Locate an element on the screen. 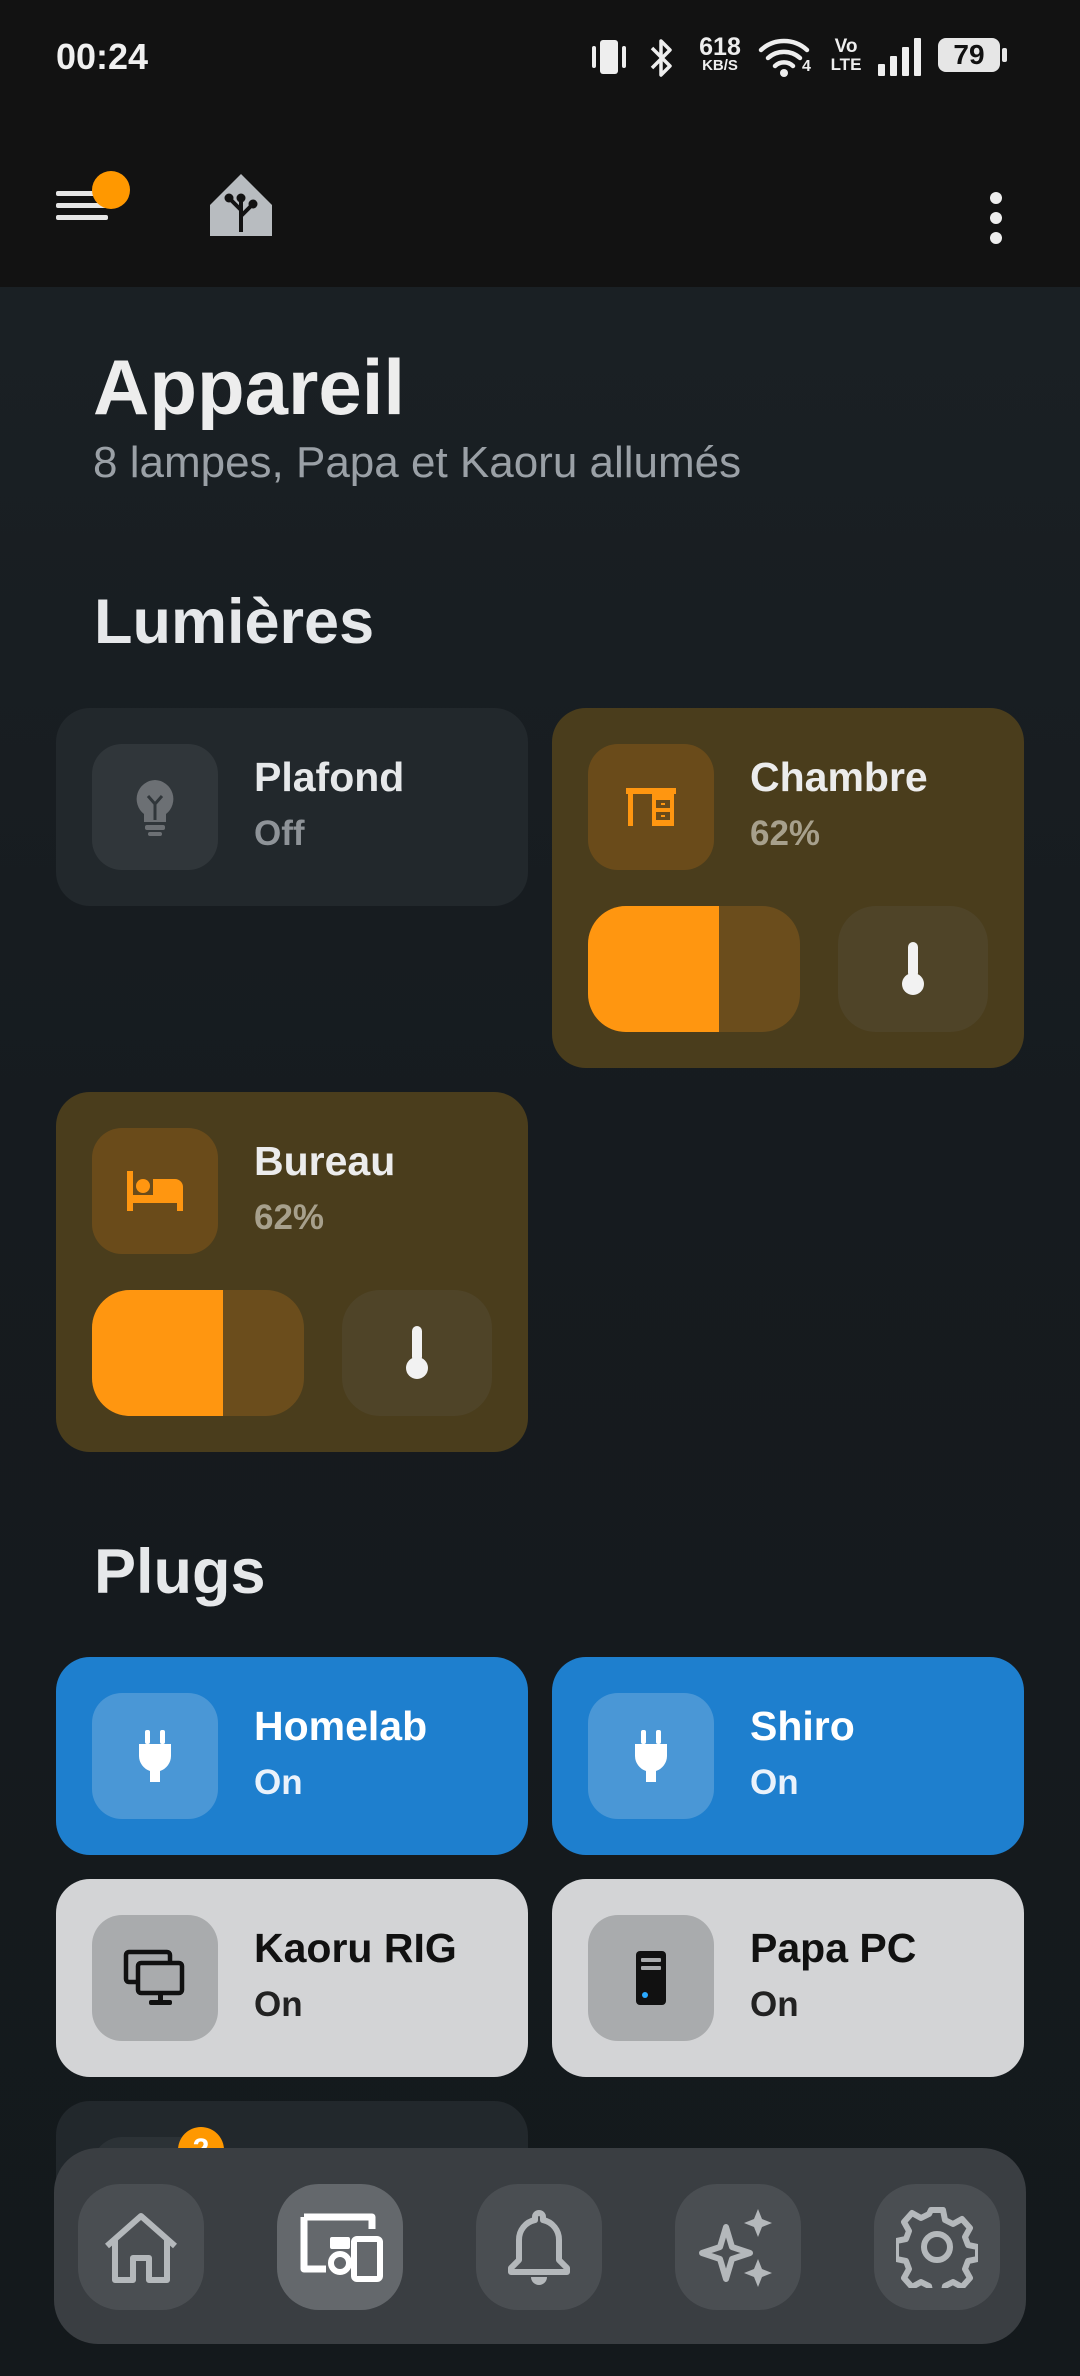 Image resolution: width=1080 pixels, height=2376 pixels. more-options-button is located at coordinates (996, 217).